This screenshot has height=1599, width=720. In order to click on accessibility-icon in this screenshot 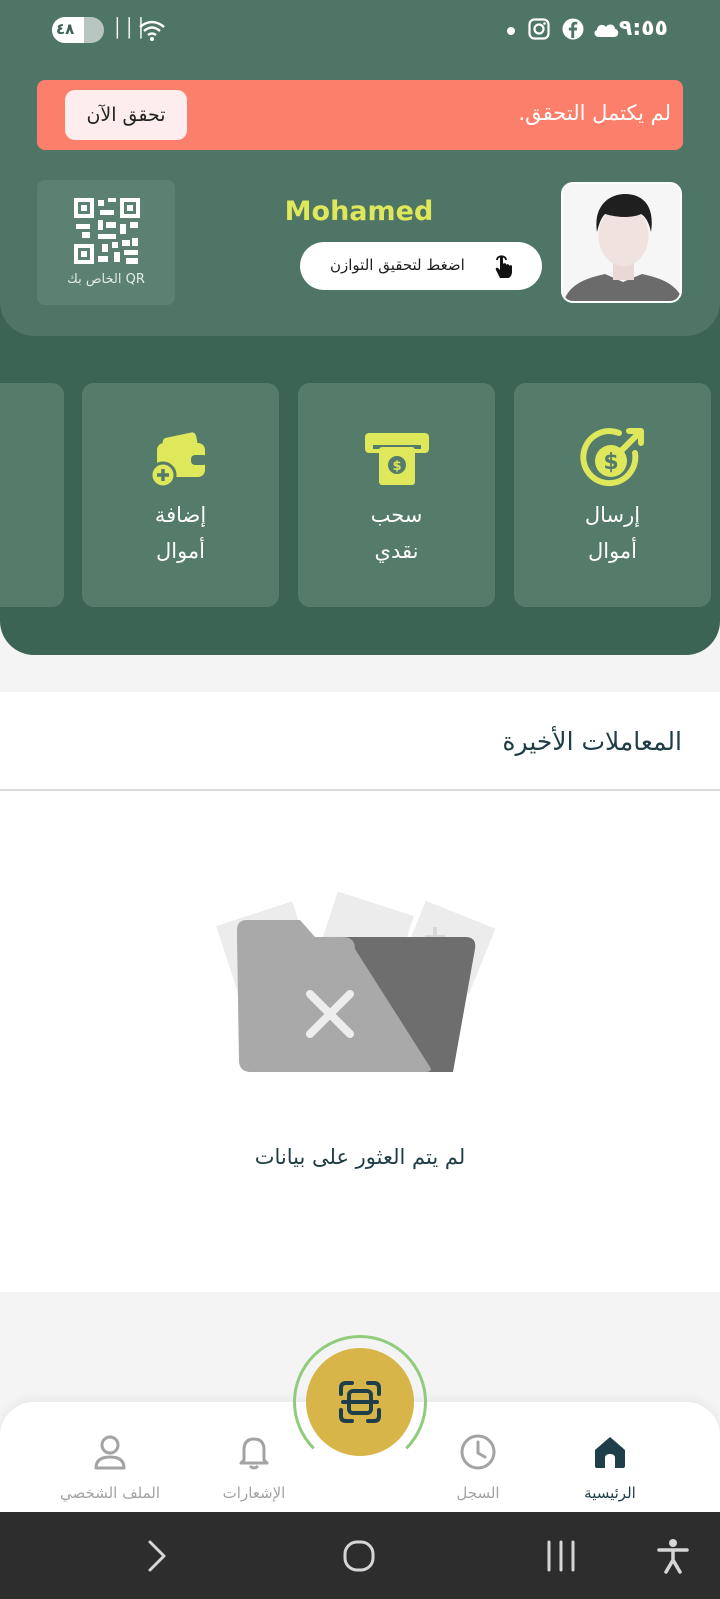, I will do `click(673, 1556)`.